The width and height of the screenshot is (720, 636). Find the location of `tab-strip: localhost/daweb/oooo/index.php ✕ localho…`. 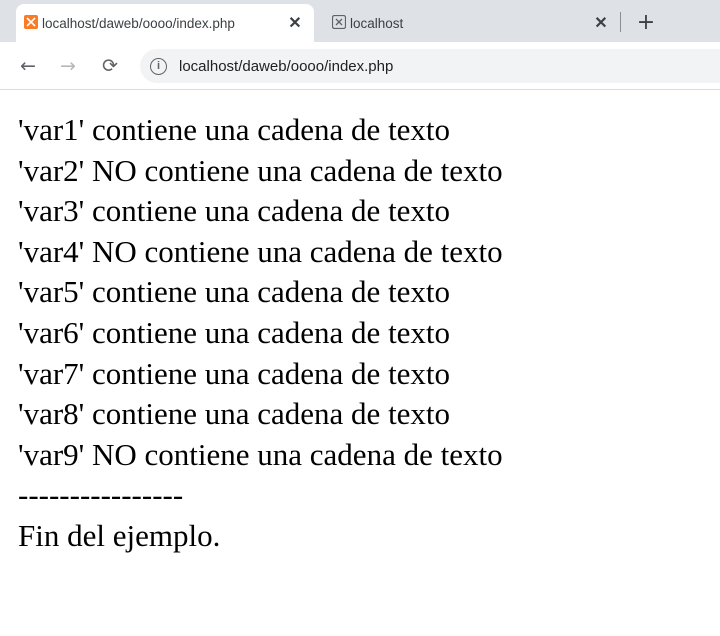

tab-strip: localhost/daweb/oooo/index.php ✕ localho… is located at coordinates (360, 21).